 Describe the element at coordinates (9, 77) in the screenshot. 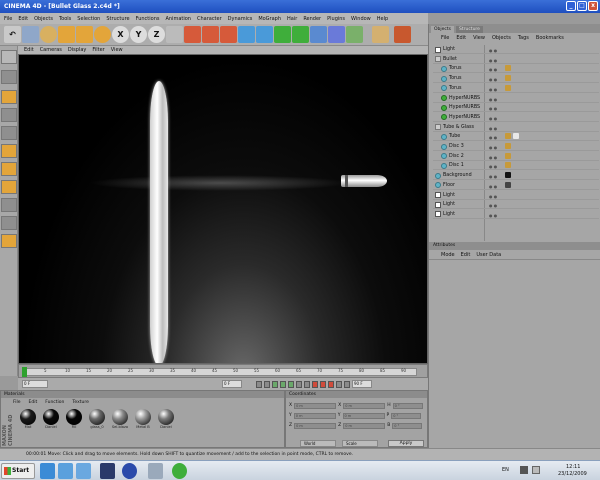

I see `object-mode-icon` at that location.